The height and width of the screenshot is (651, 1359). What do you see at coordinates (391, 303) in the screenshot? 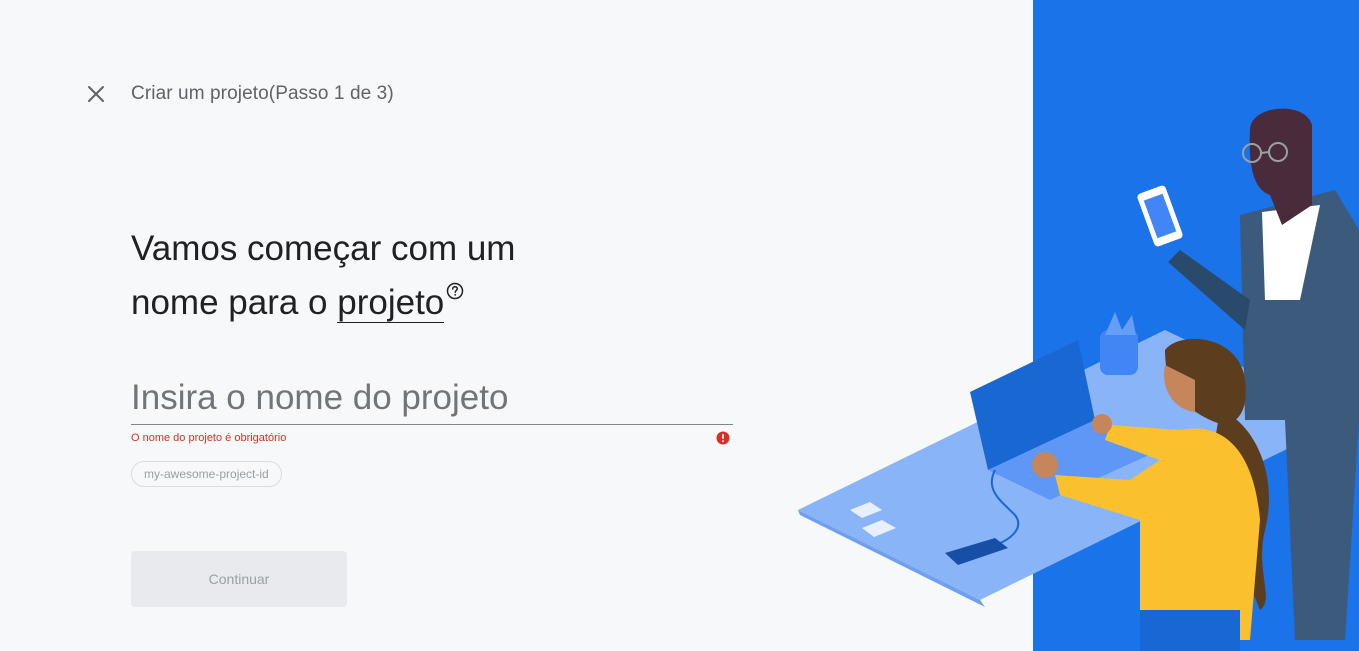
I see `project-term-link: projeto` at bounding box center [391, 303].